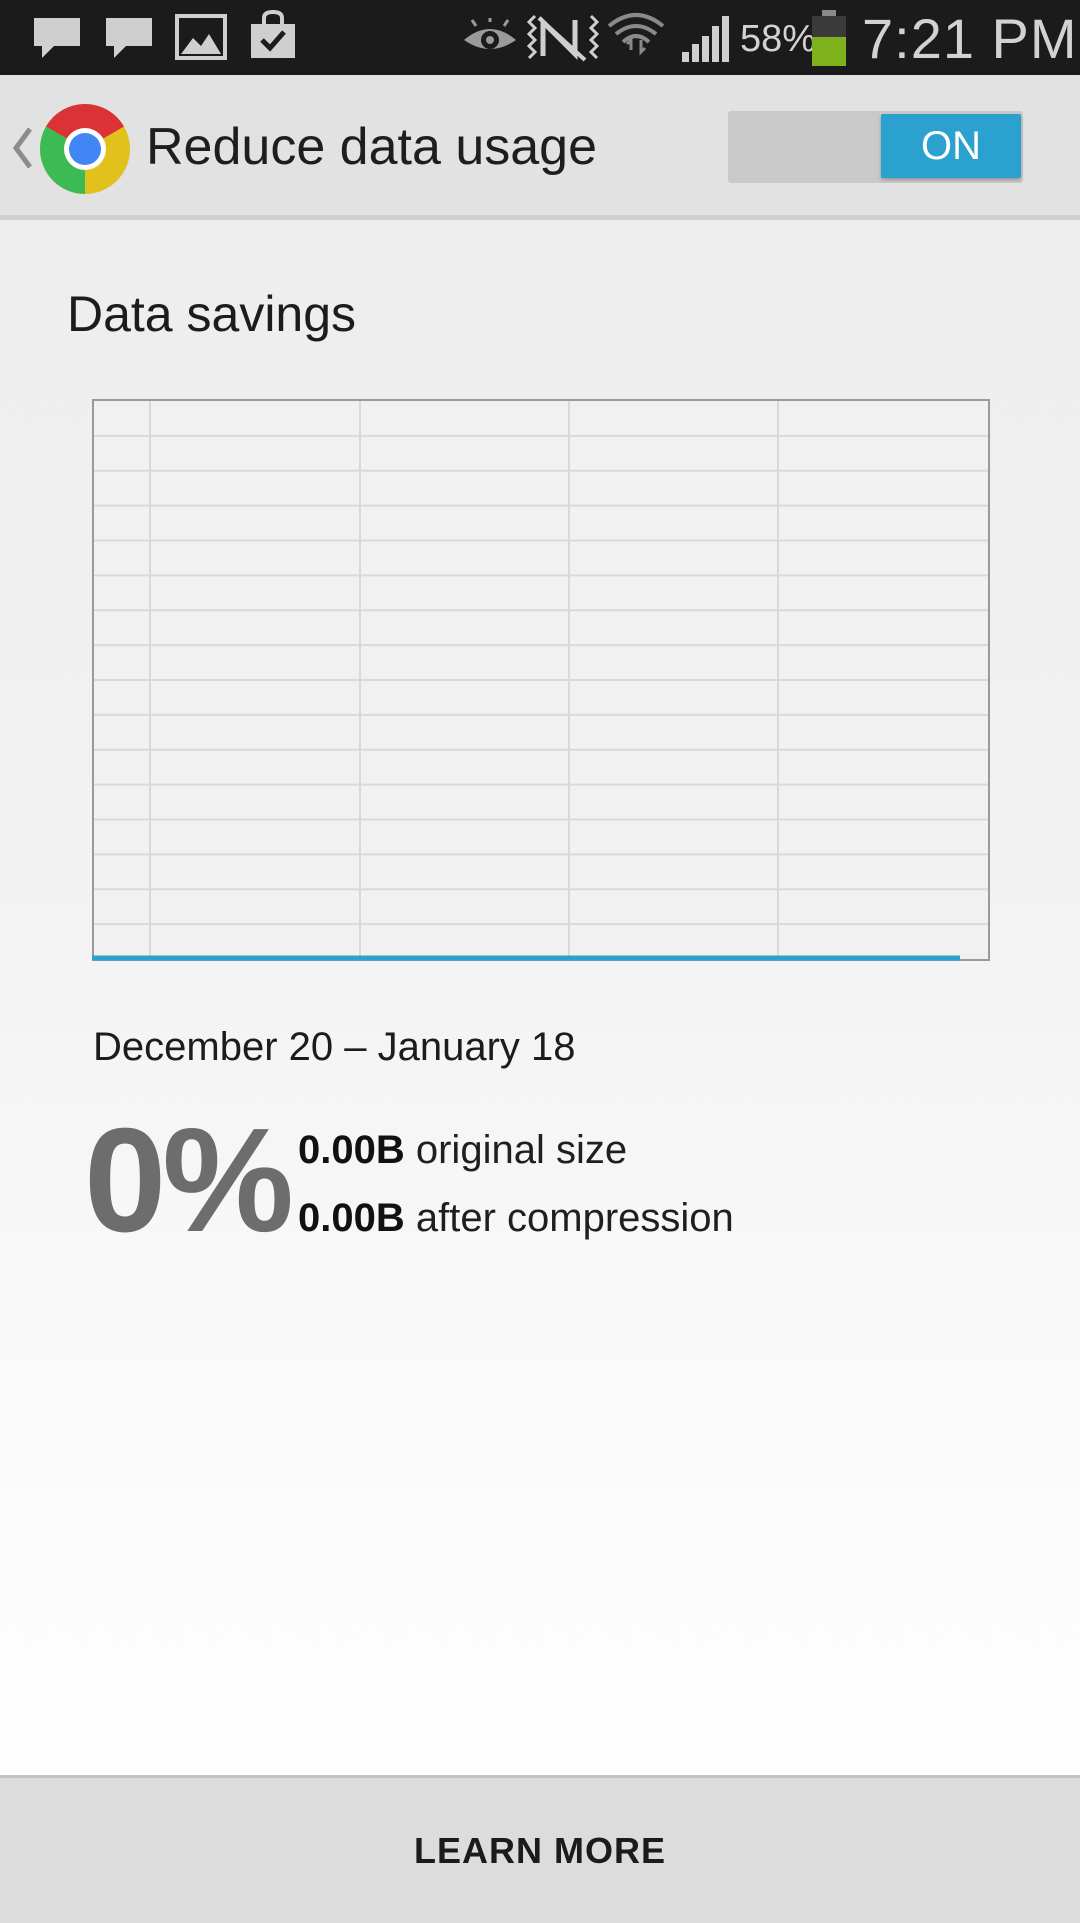  Describe the element at coordinates (212, 314) in the screenshot. I see `section-title: Data savings` at that location.